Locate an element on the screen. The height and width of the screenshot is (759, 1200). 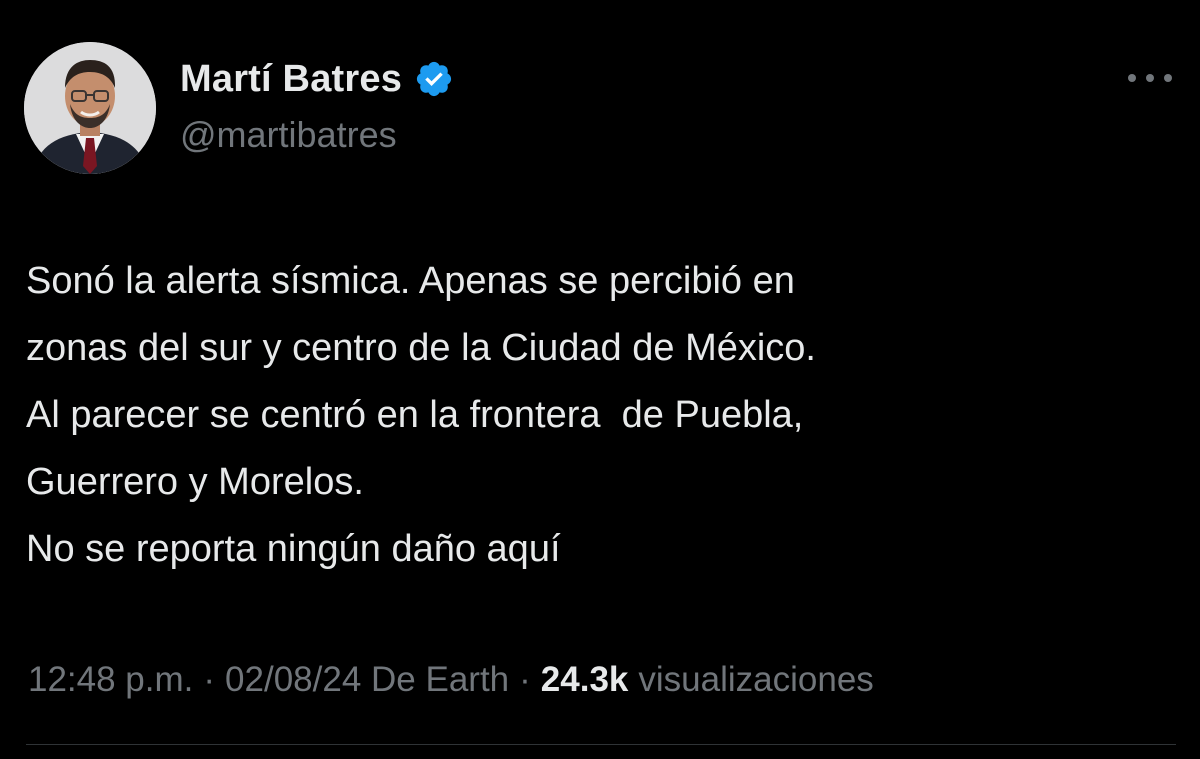
author-handle: @martibatres is located at coordinates (288, 135).